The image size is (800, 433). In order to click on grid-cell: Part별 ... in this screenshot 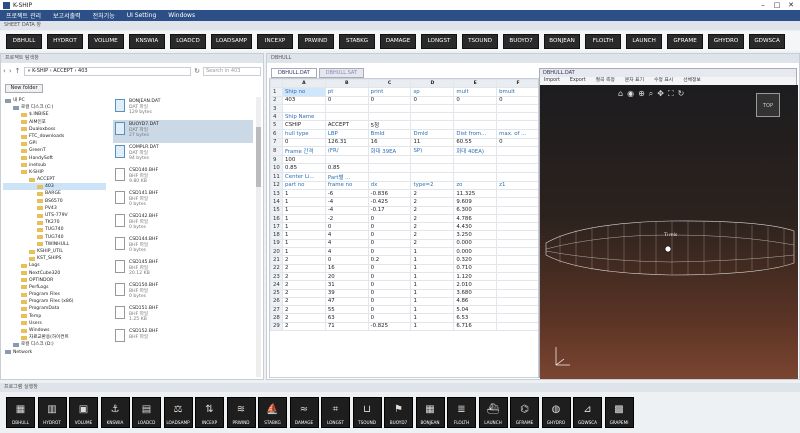, I will do `click(346, 176)`.